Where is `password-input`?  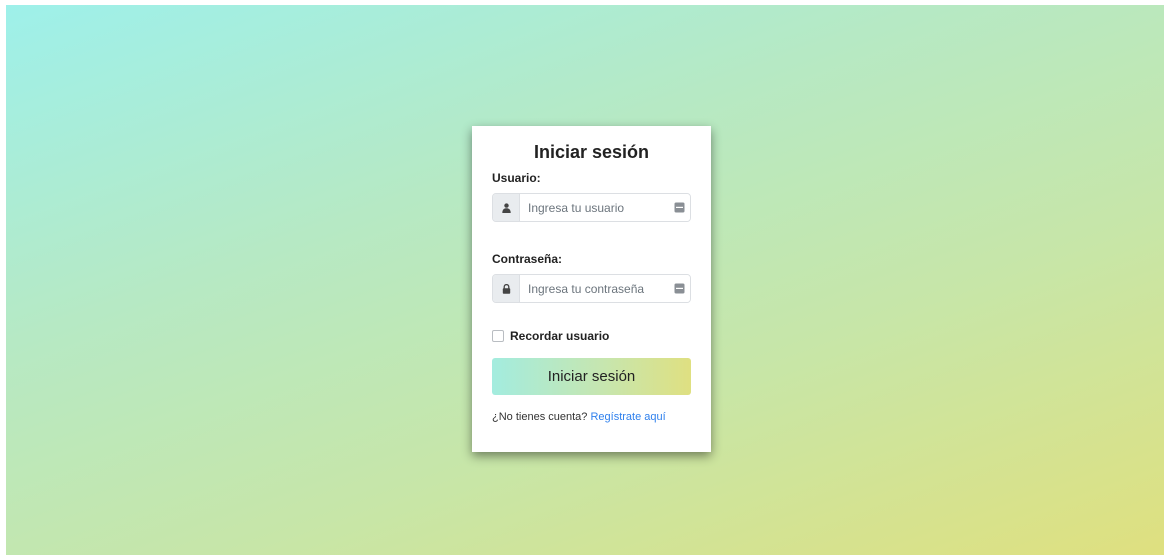 password-input is located at coordinates (594, 288).